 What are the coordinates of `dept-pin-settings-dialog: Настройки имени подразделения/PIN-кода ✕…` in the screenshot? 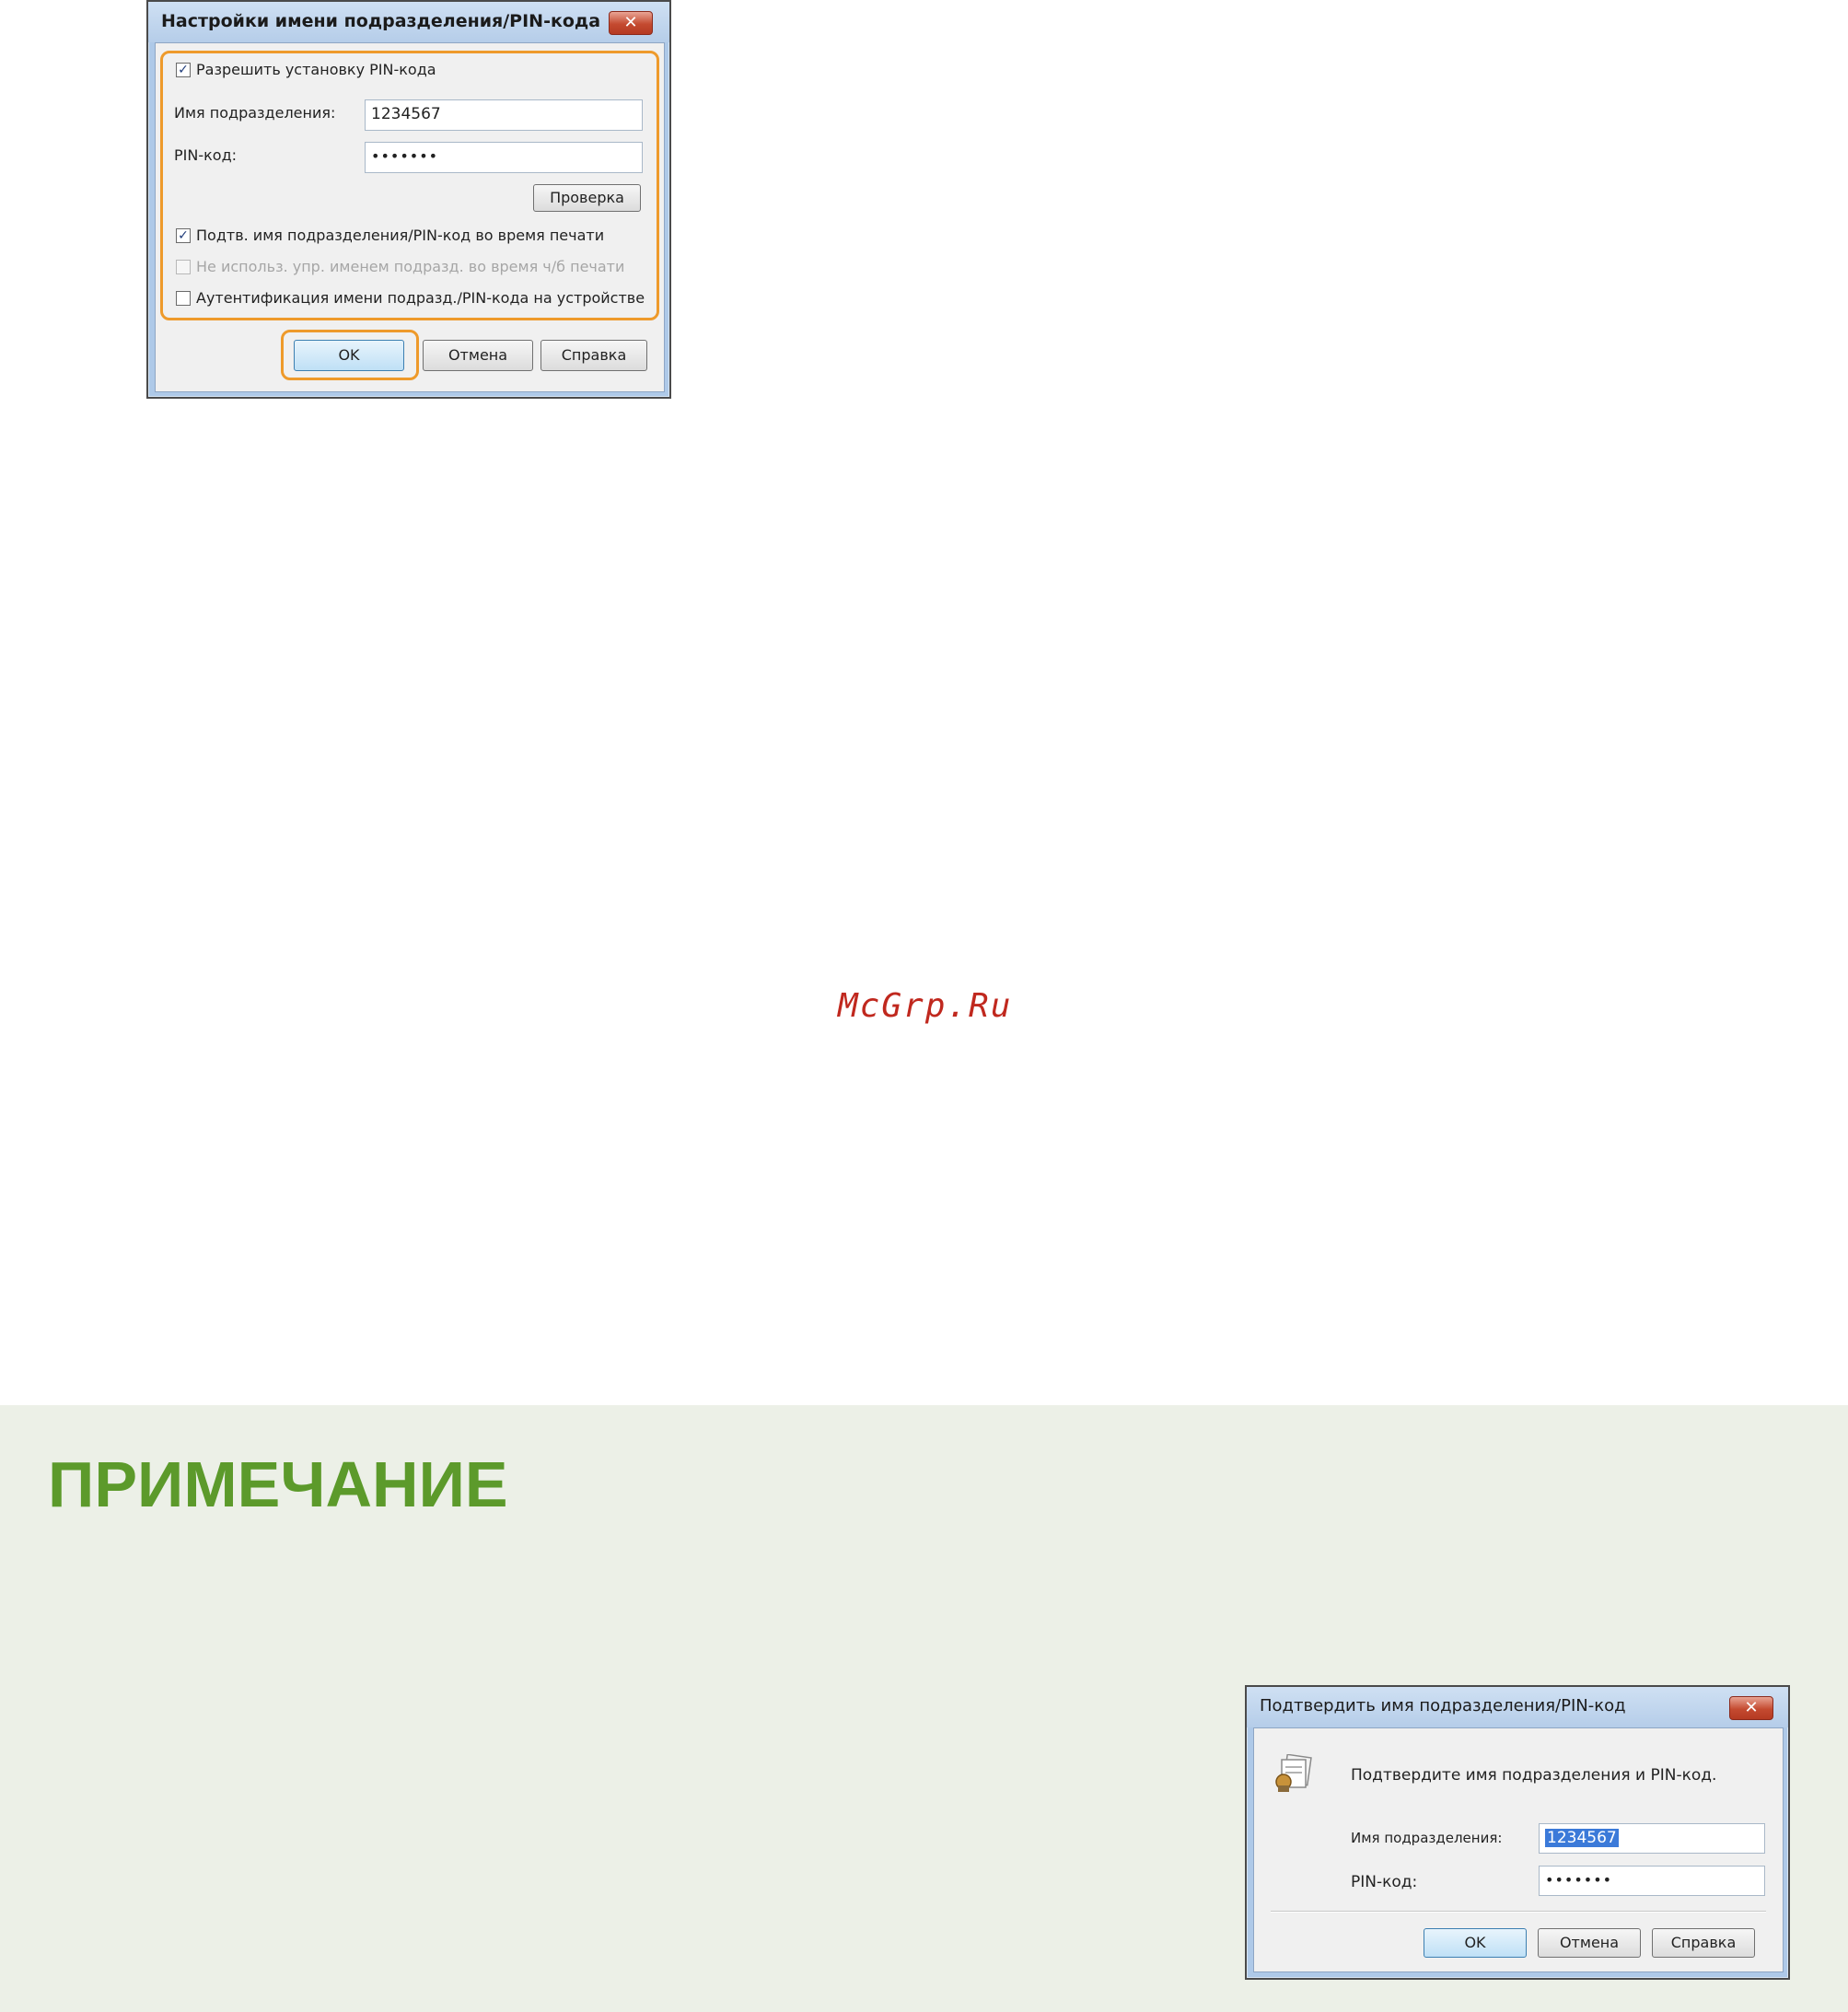 It's located at (409, 199).